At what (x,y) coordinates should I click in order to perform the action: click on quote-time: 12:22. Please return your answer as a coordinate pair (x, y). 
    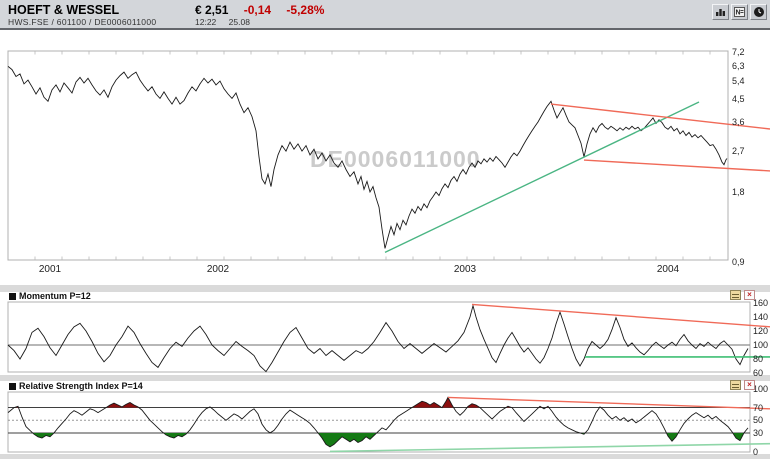
    Looking at the image, I should click on (206, 22).